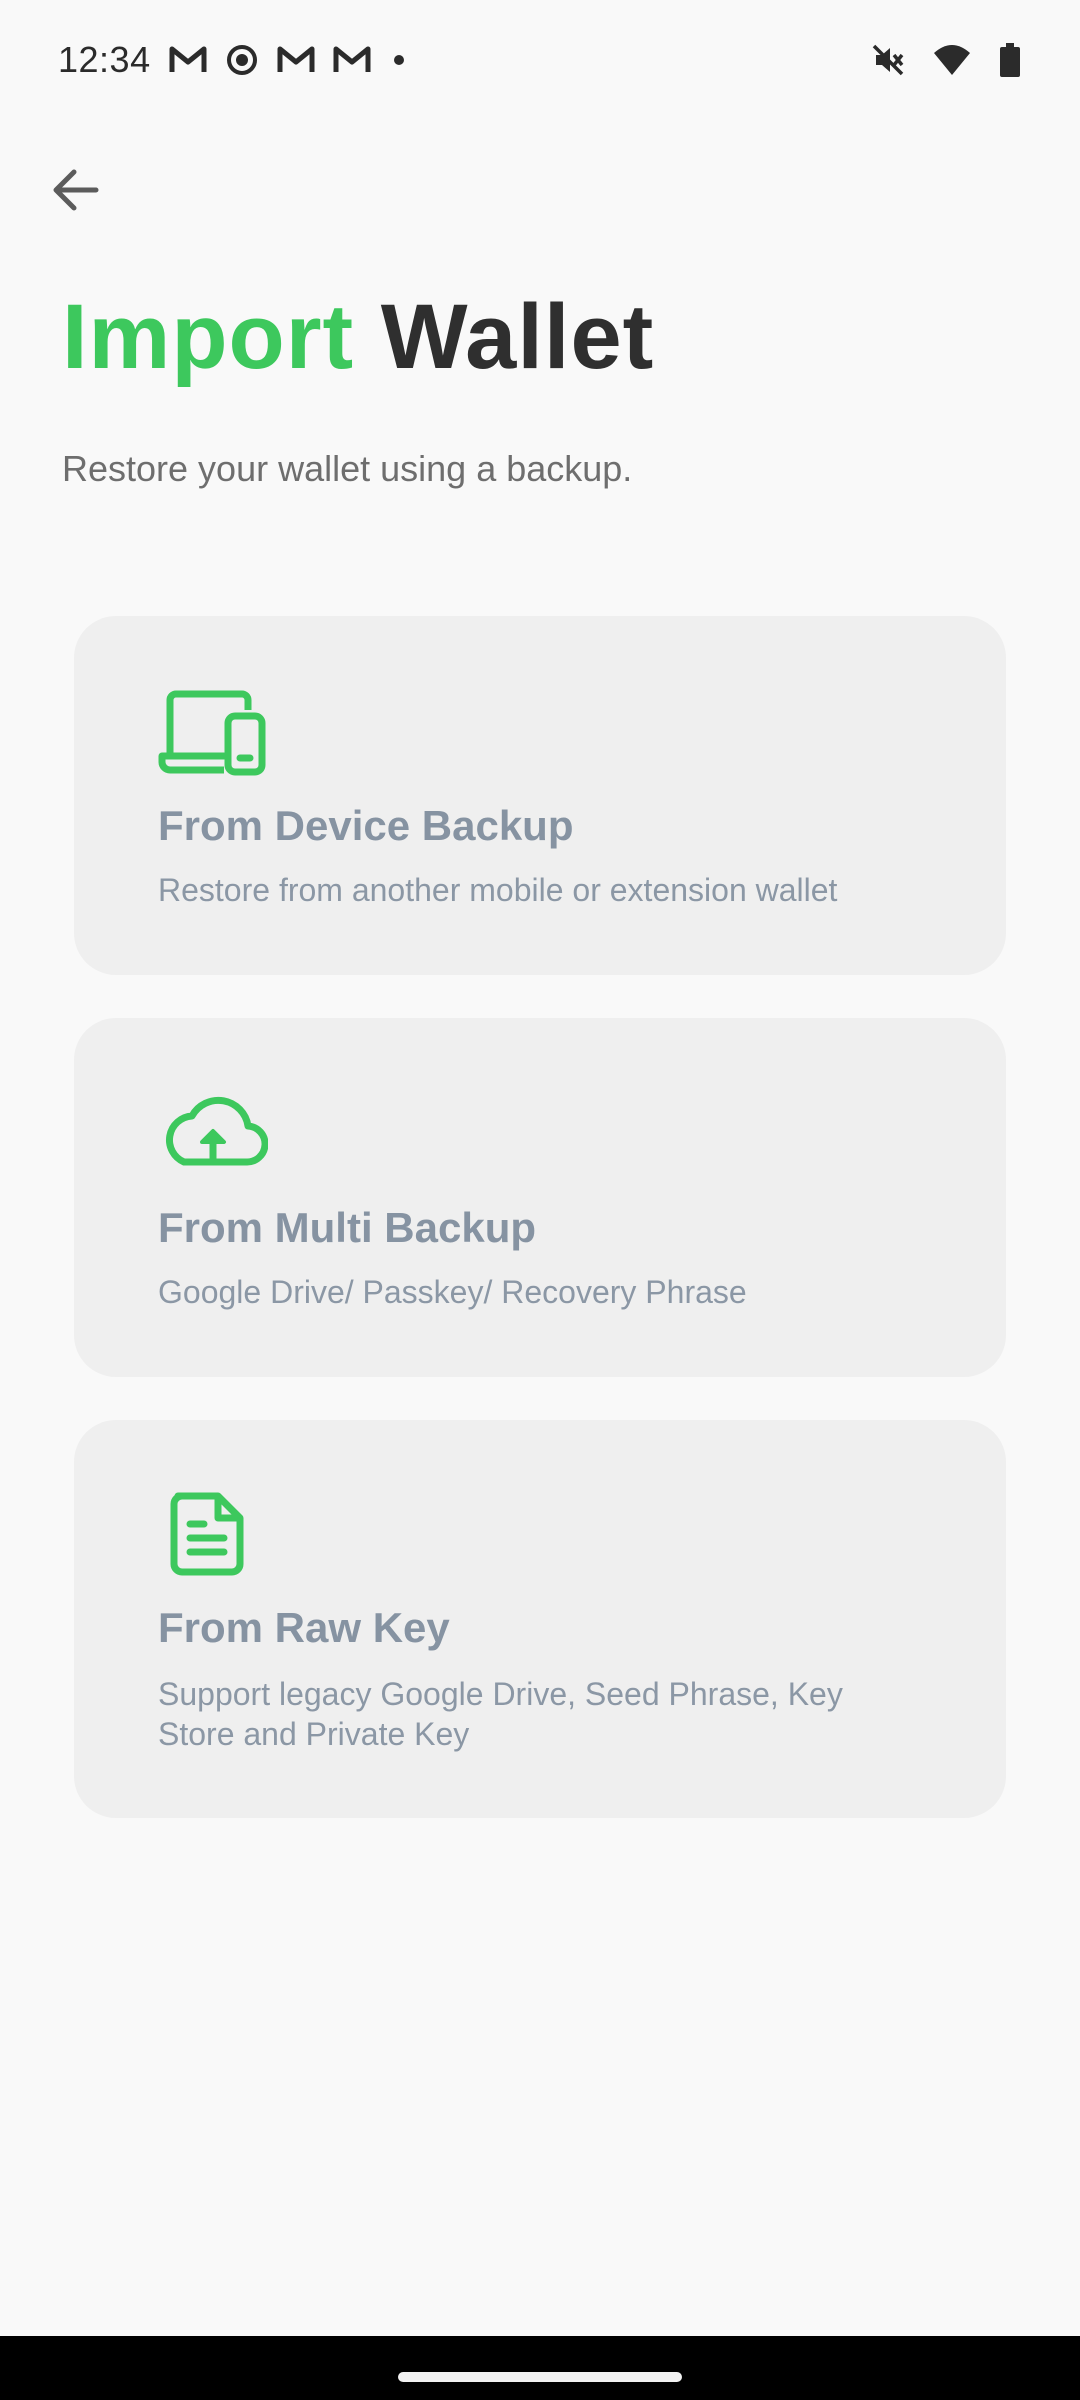 Image resolution: width=1080 pixels, height=2400 pixels. I want to click on option-title: From Raw Key, so click(304, 1627).